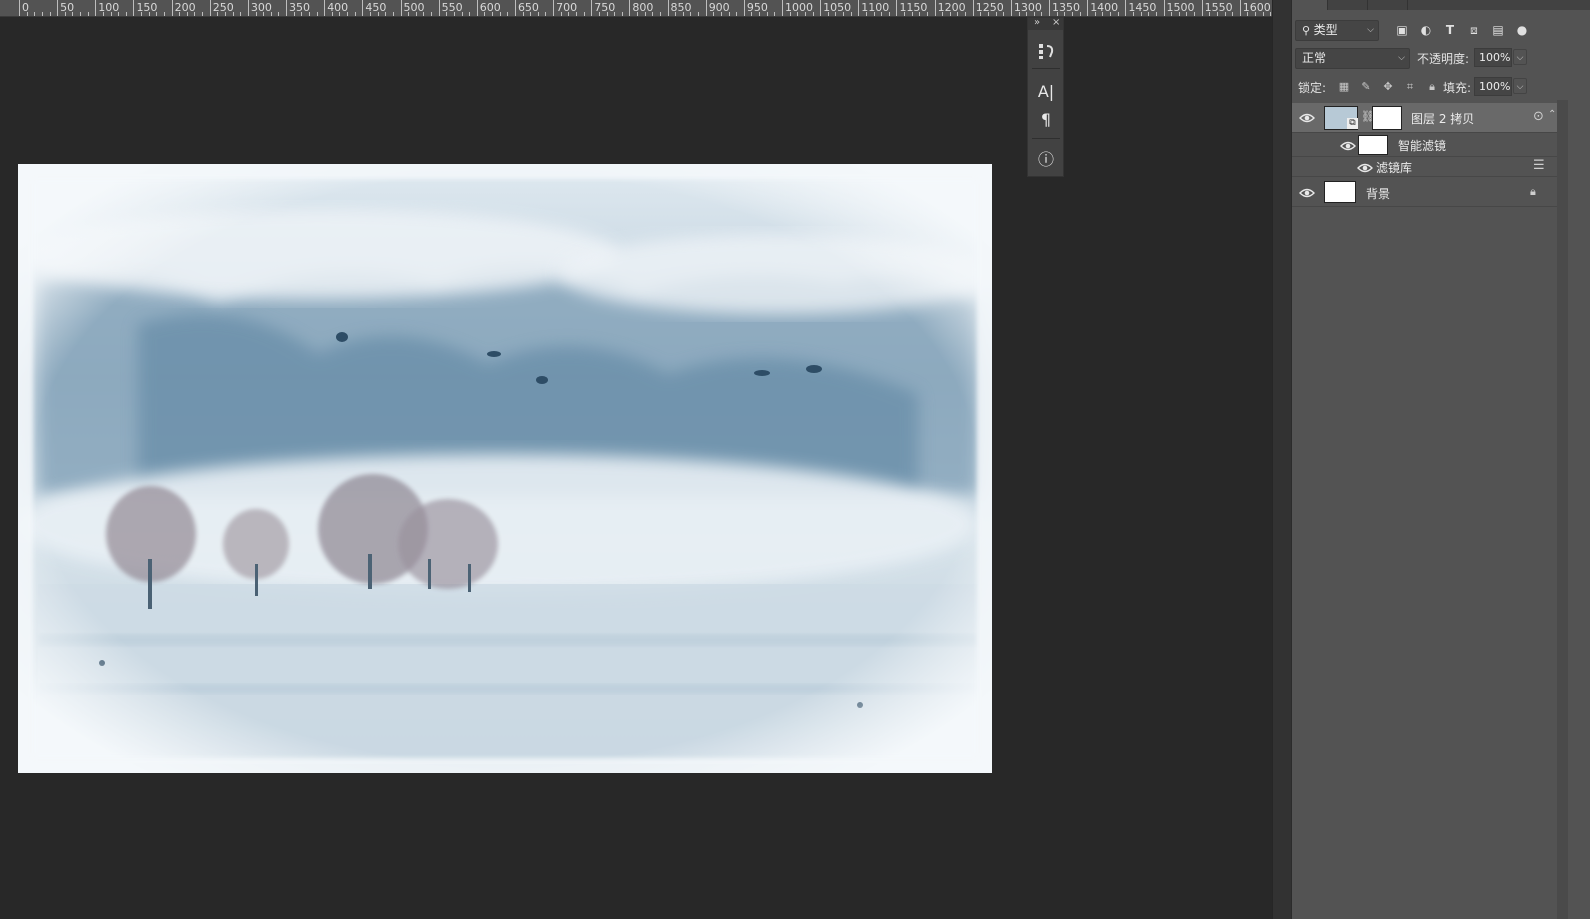 The image size is (1590, 919). Describe the element at coordinates (1442, 118) in the screenshot. I see `layer-name: 图层 2 拷贝` at that location.